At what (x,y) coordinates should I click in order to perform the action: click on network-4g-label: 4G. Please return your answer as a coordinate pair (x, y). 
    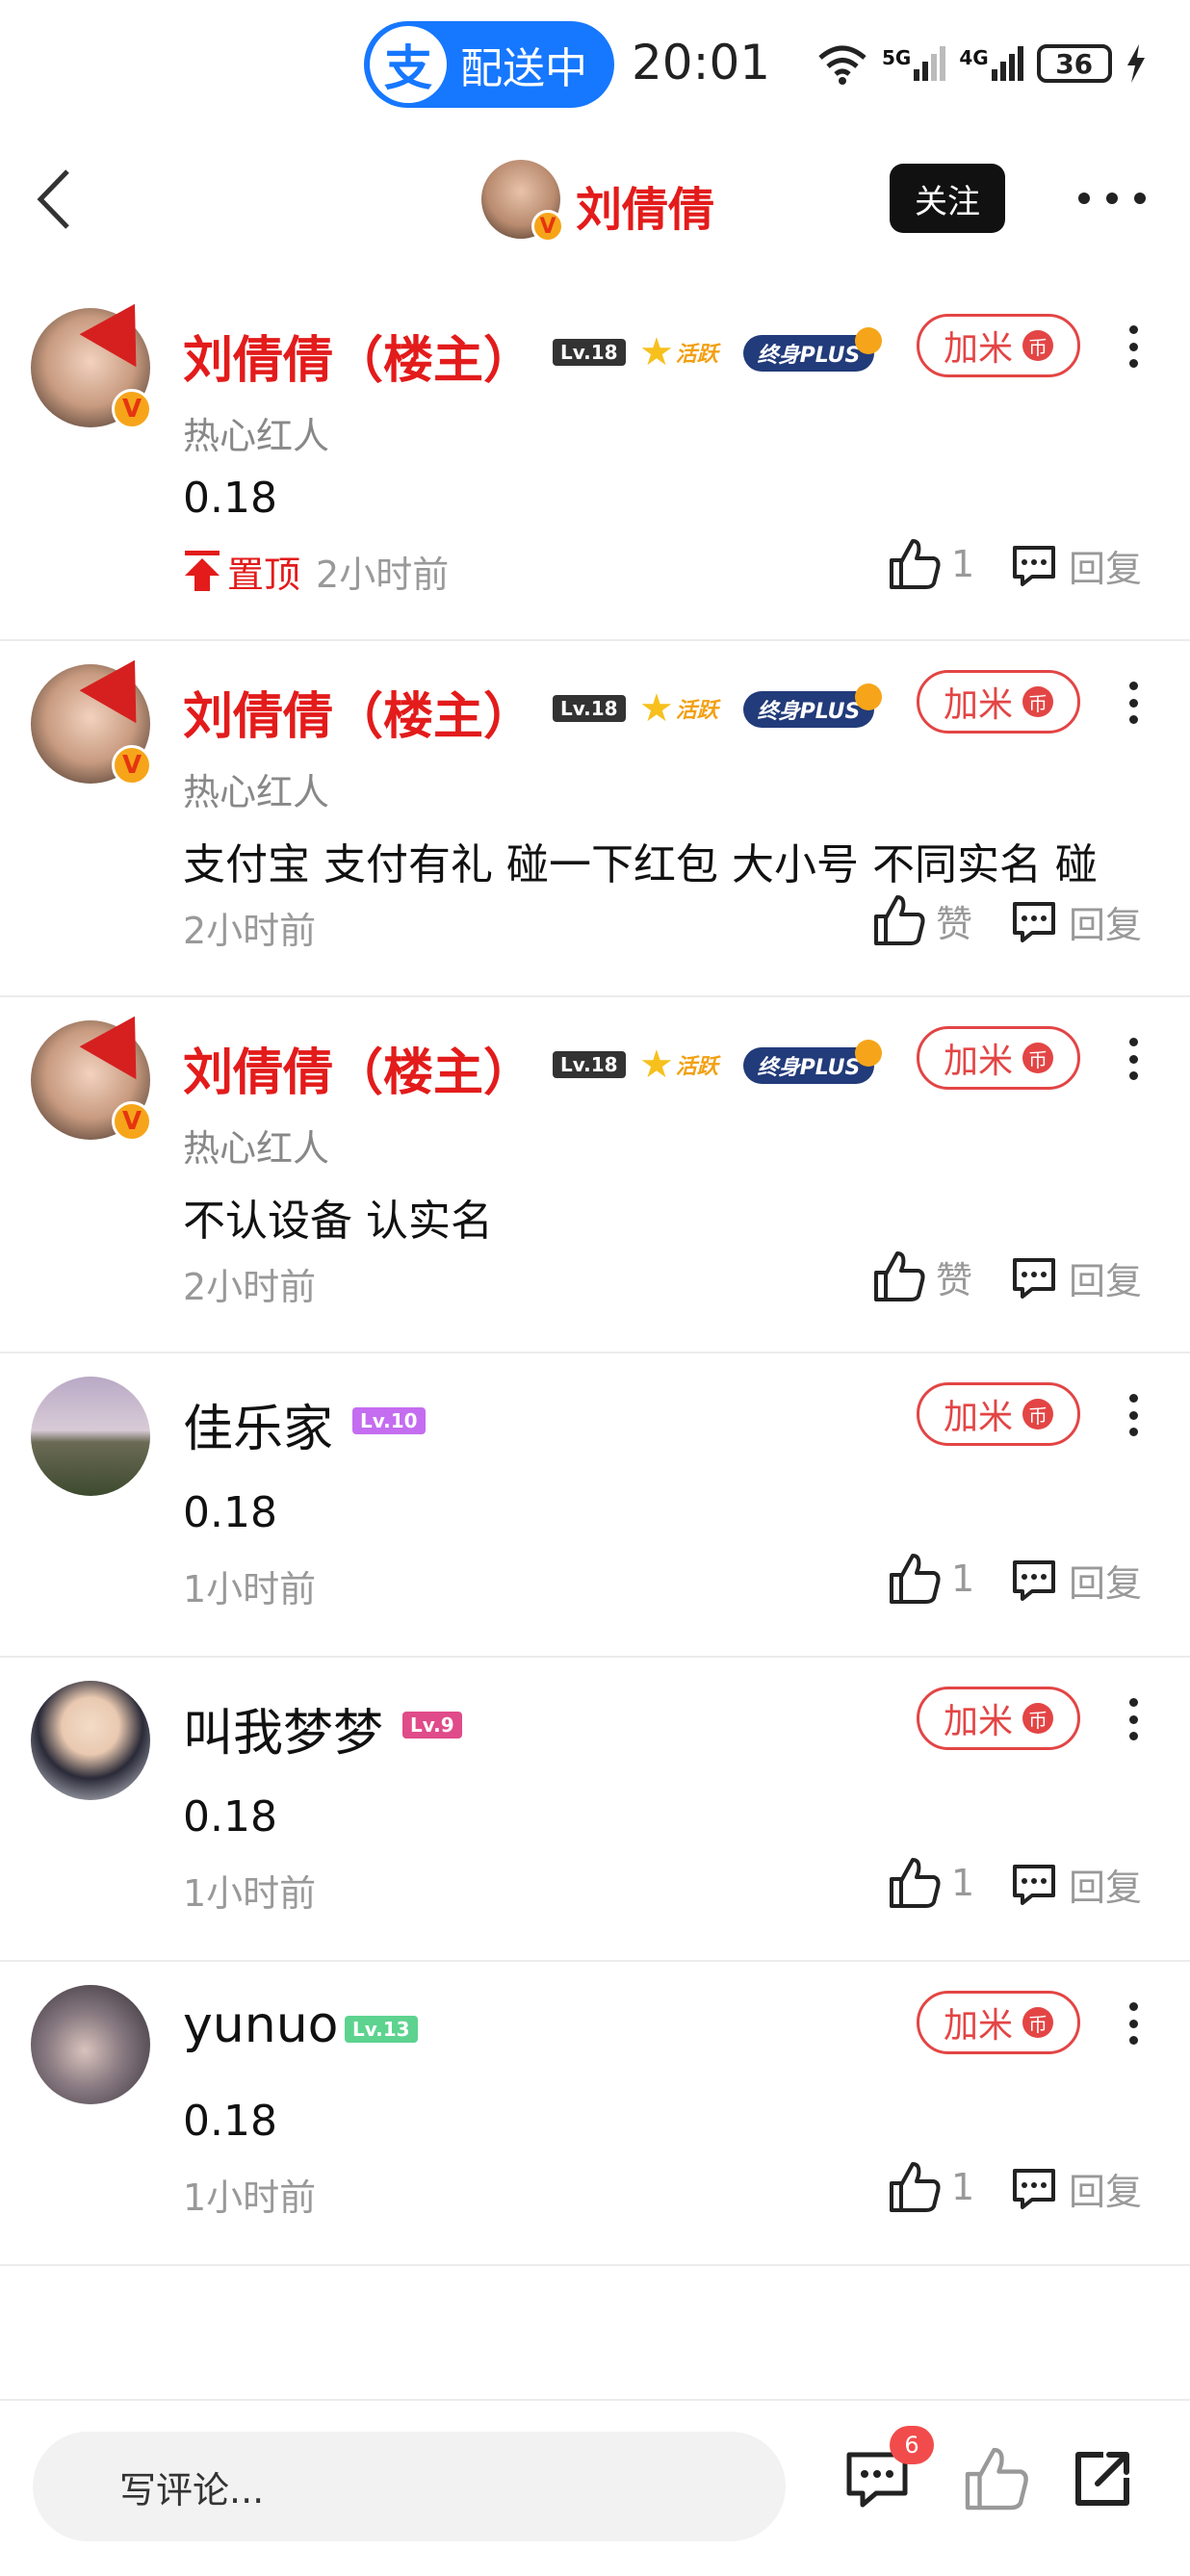
    Looking at the image, I should click on (974, 58).